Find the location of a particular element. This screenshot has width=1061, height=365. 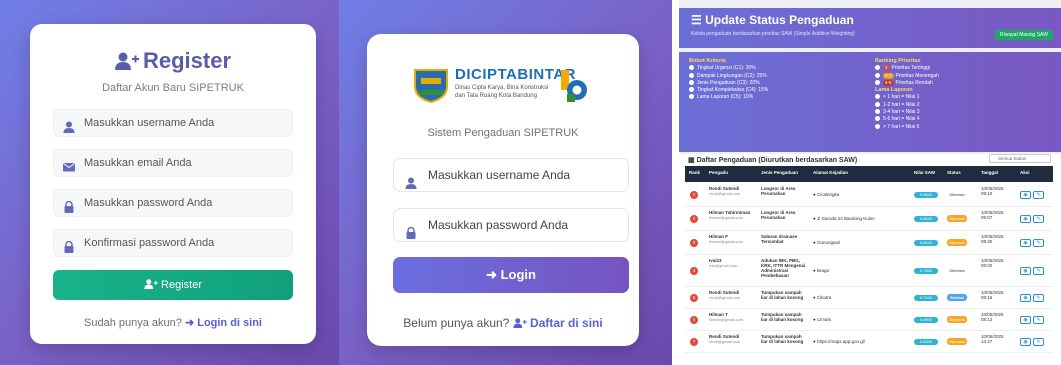

lama-item: 1-2 hari = Nilai 2 is located at coordinates (907, 105).